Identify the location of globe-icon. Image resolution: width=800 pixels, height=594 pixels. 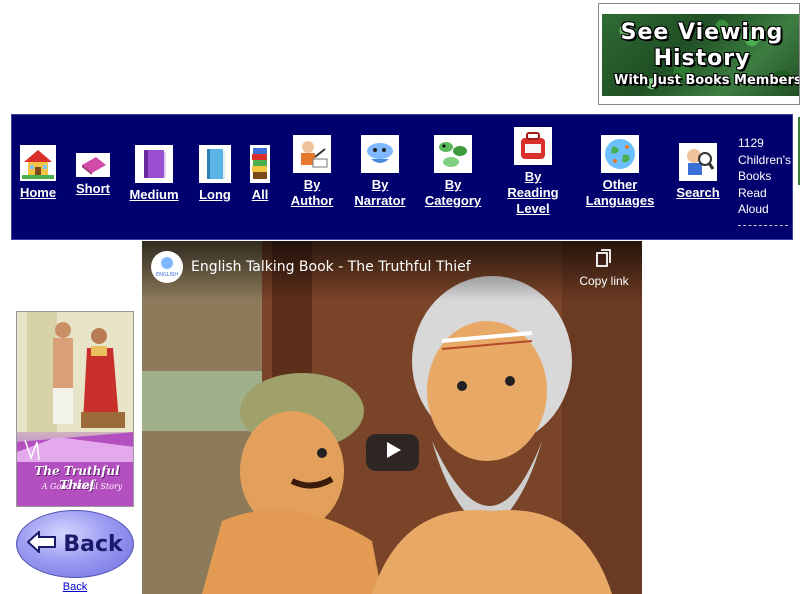
(620, 154).